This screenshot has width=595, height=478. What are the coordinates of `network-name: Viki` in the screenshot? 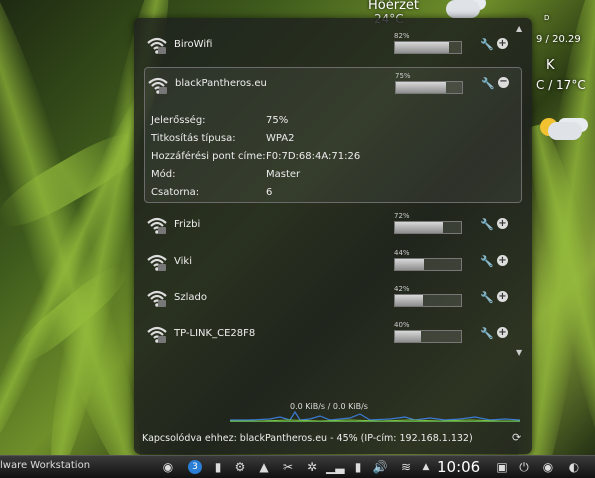 It's located at (183, 261).